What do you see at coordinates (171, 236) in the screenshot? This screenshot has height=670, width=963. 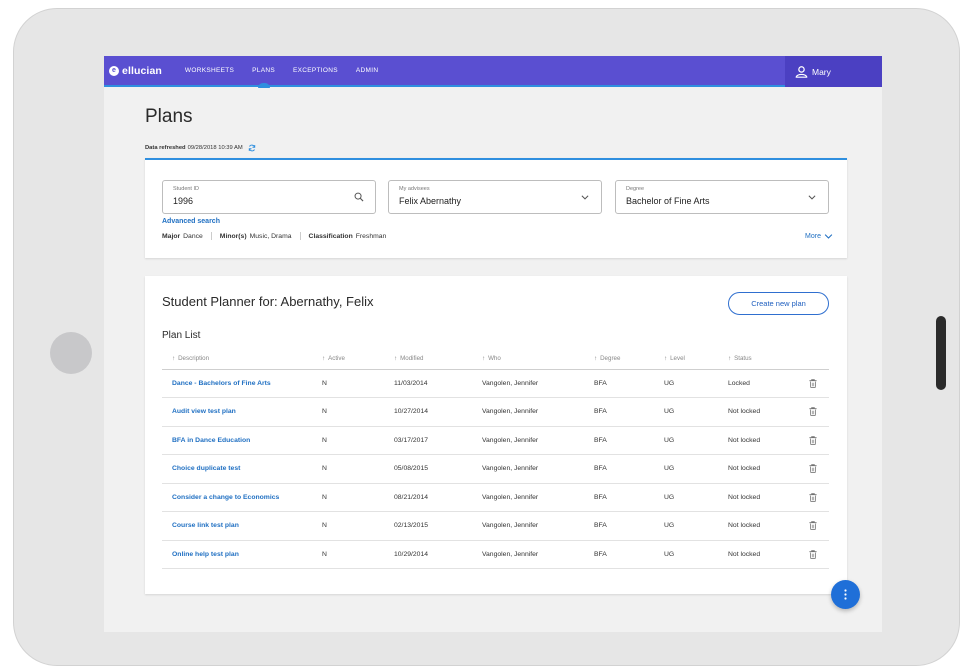 I see `major-label: Major` at bounding box center [171, 236].